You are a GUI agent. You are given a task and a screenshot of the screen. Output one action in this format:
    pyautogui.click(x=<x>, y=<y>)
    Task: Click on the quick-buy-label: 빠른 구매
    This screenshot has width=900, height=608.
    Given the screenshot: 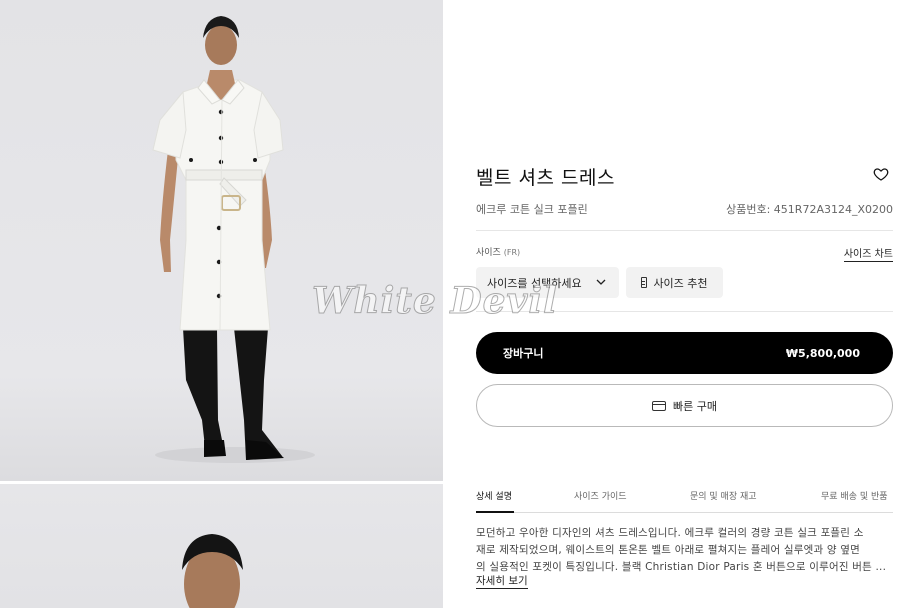 What is the action you would take?
    pyautogui.click(x=695, y=406)
    